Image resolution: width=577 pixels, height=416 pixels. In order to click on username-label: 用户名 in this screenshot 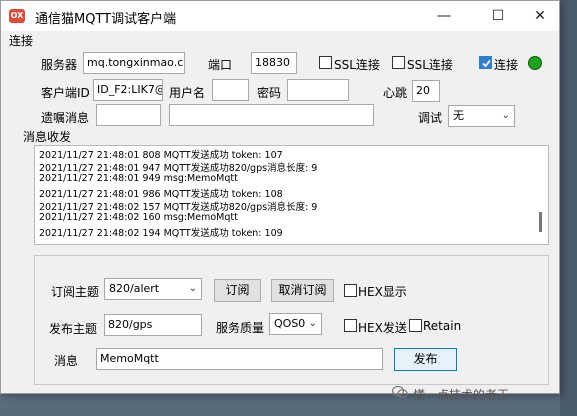, I will do `click(187, 93)`.